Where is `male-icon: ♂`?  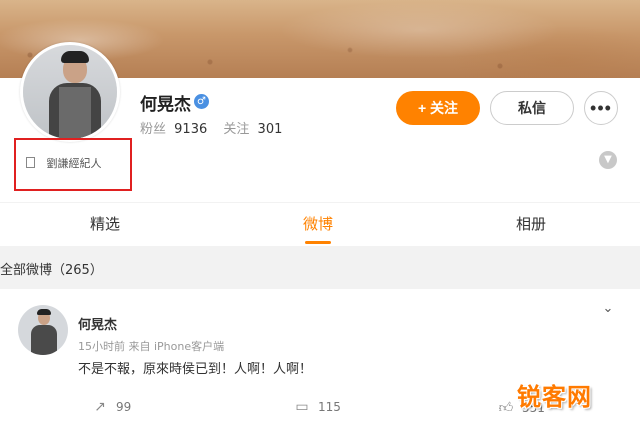 male-icon: ♂ is located at coordinates (201, 101).